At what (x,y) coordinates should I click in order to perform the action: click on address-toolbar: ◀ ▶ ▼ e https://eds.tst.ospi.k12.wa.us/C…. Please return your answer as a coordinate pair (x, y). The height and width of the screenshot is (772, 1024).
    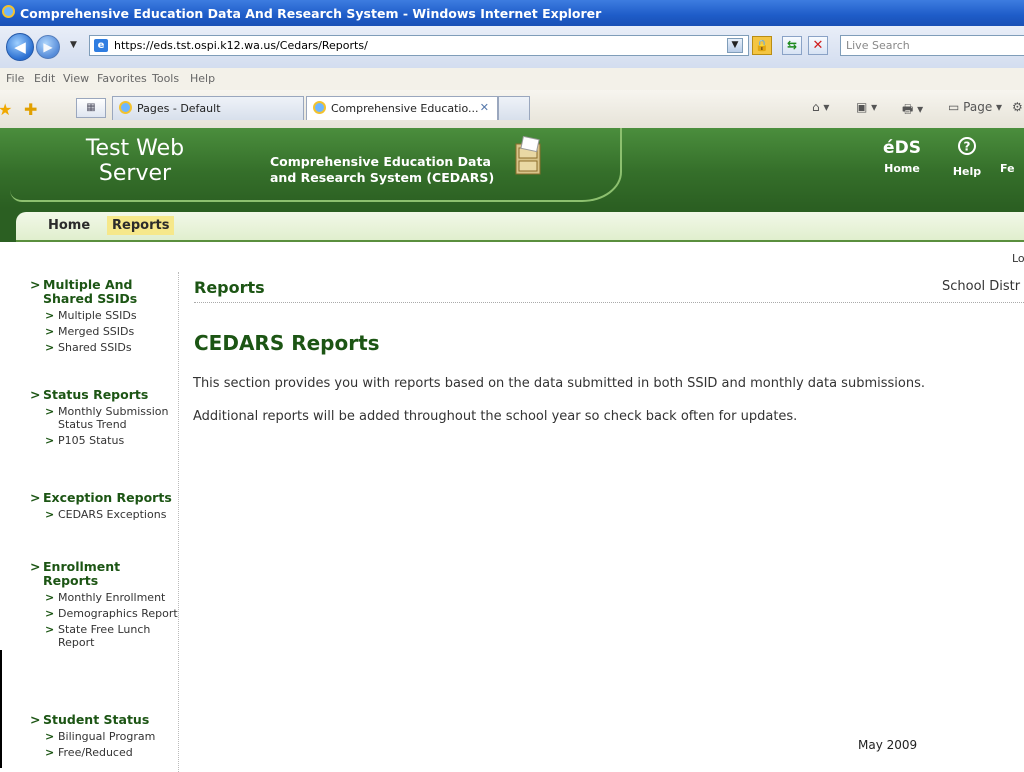
    Looking at the image, I should click on (512, 47).